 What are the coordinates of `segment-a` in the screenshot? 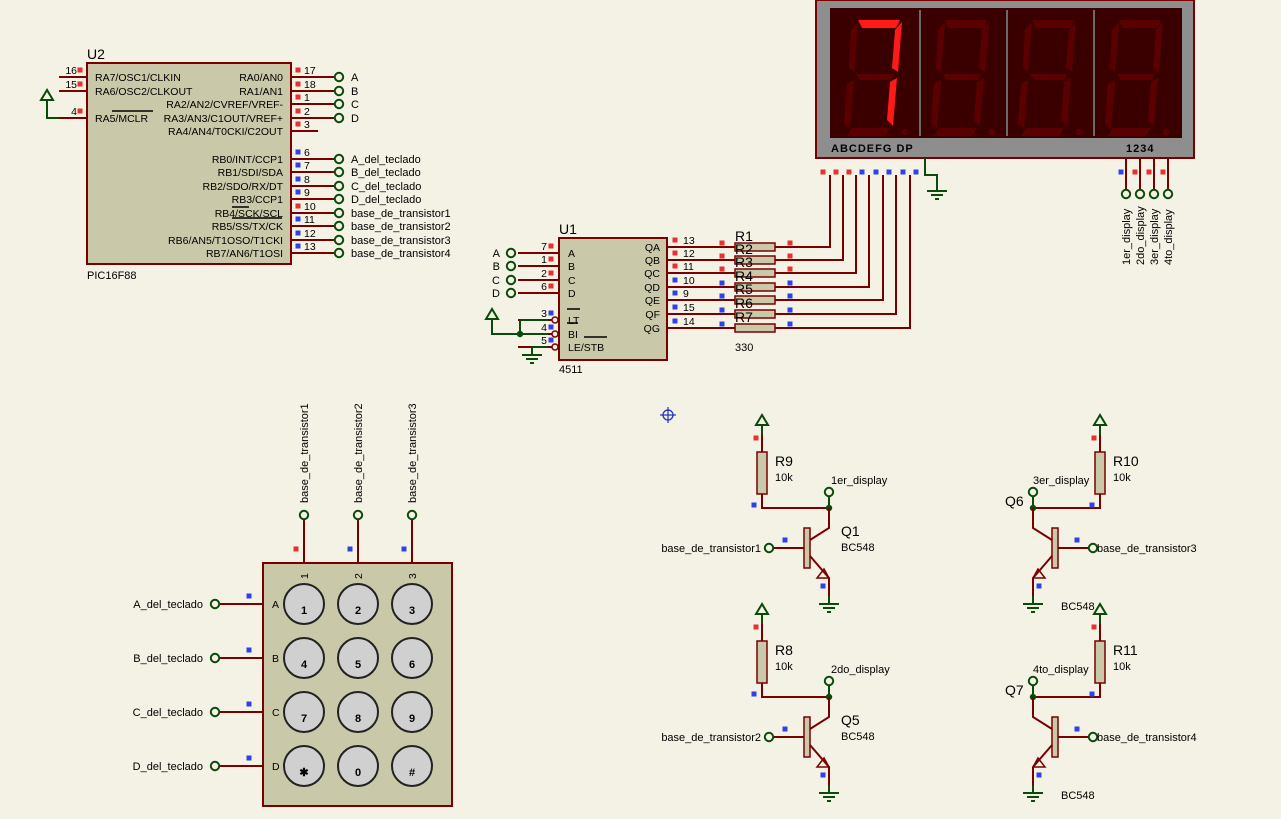 It's located at (966, 24).